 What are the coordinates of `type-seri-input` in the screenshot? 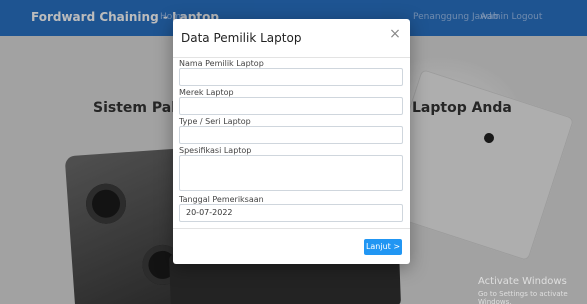 It's located at (291, 135).